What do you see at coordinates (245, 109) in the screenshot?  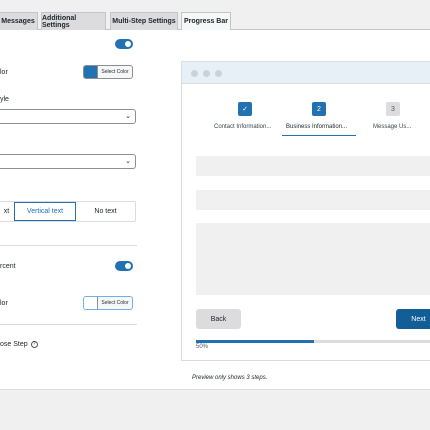 I see `step-1-number: ✓` at bounding box center [245, 109].